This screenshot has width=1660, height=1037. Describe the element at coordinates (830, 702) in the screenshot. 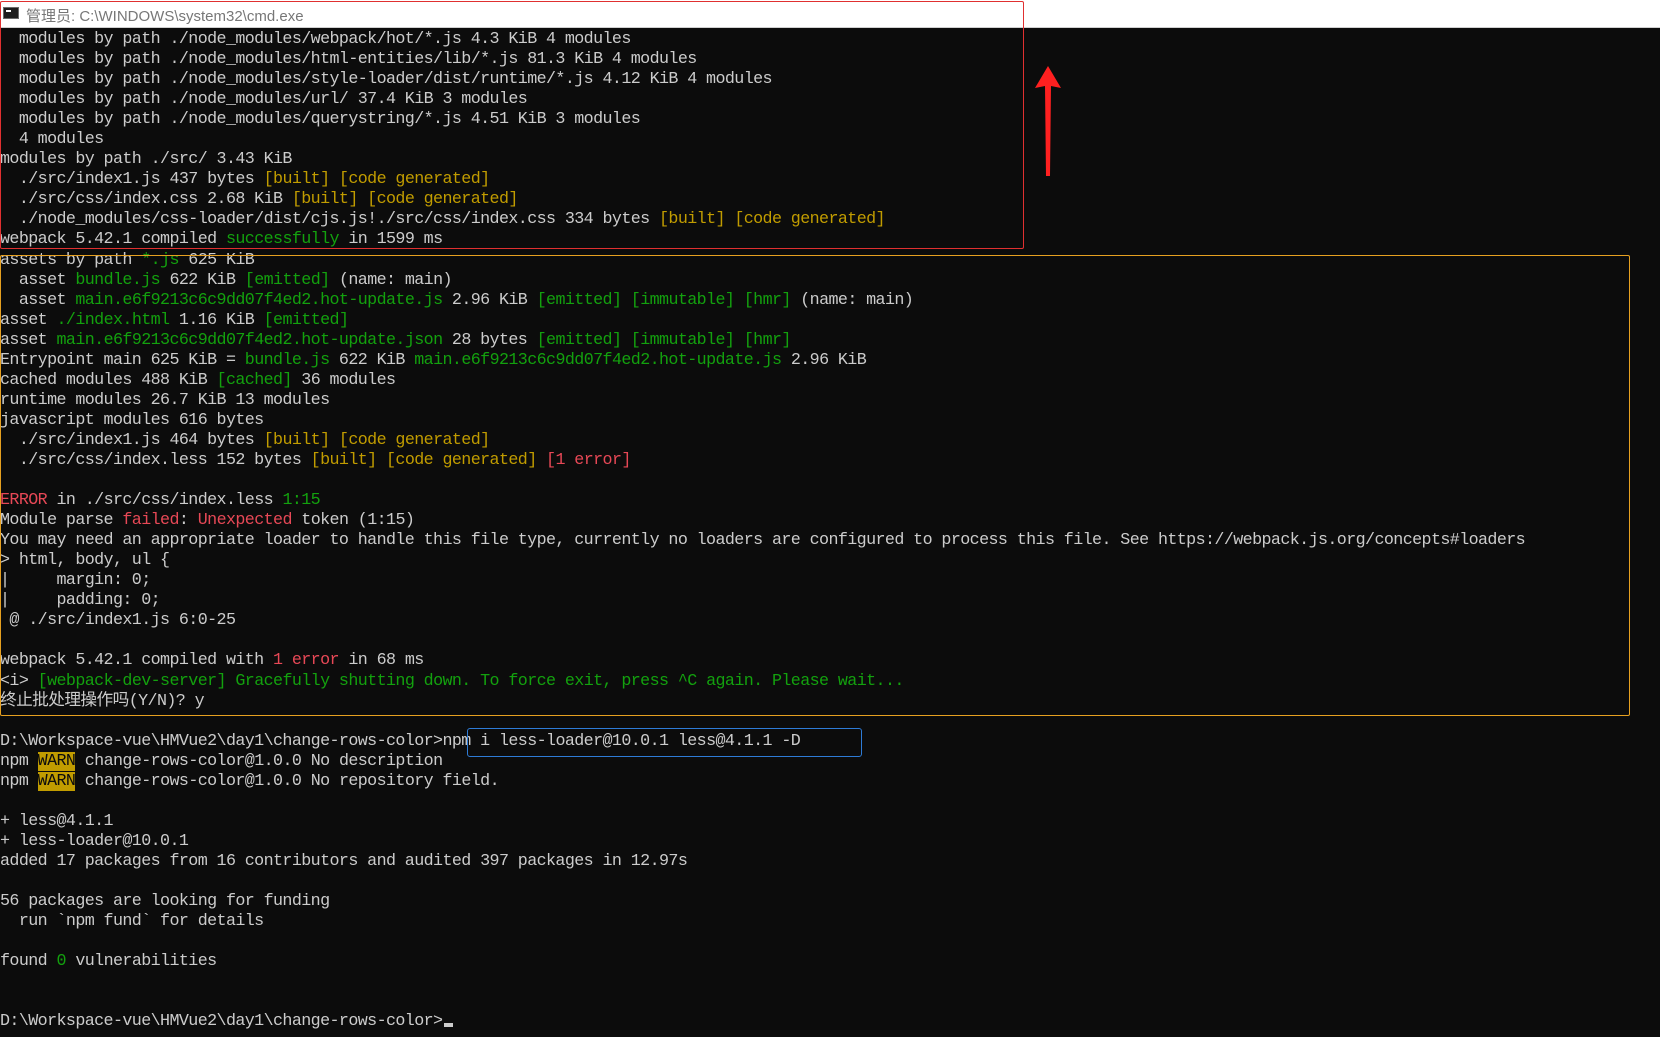

I see `terminal-line: 终止批处理操作吗(Y/N)? y` at that location.